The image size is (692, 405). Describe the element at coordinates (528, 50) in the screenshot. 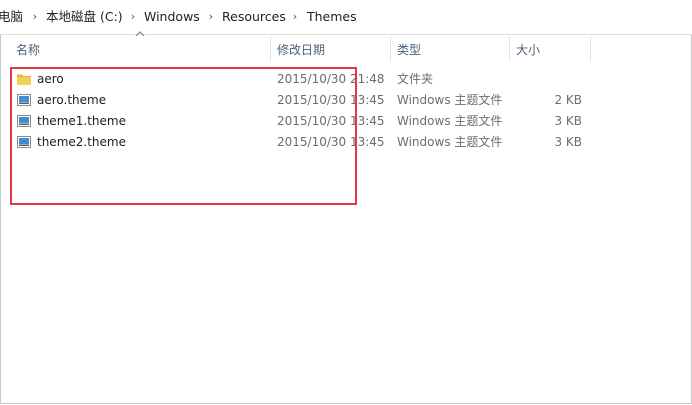

I see `column-header-size: 大小` at that location.